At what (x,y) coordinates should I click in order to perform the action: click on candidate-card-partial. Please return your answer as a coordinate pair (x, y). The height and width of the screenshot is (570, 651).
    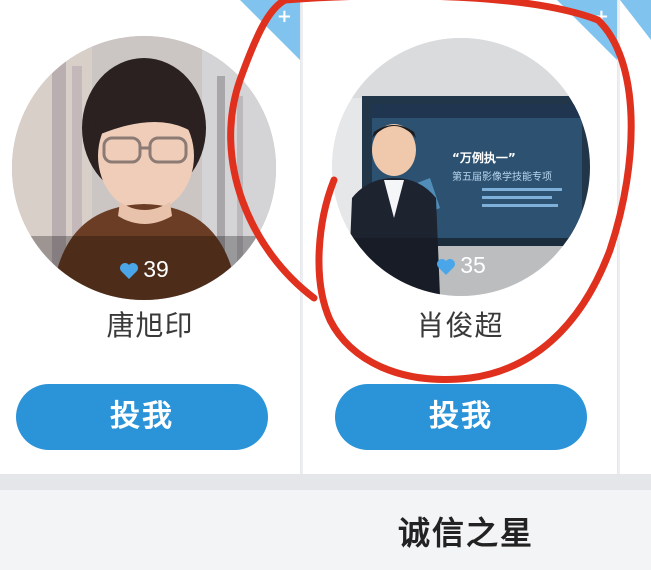
    Looking at the image, I should click on (635, 237).